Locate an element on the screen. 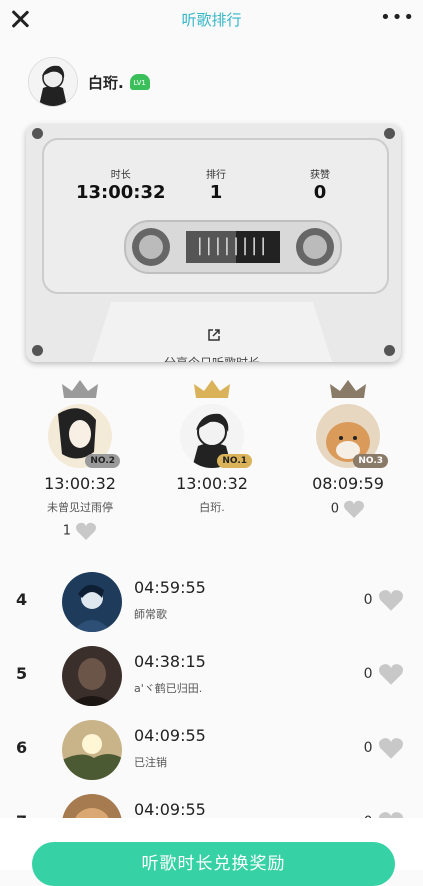 Image resolution: width=423 pixels, height=886 pixels. like-button: 1 is located at coordinates (80, 531).